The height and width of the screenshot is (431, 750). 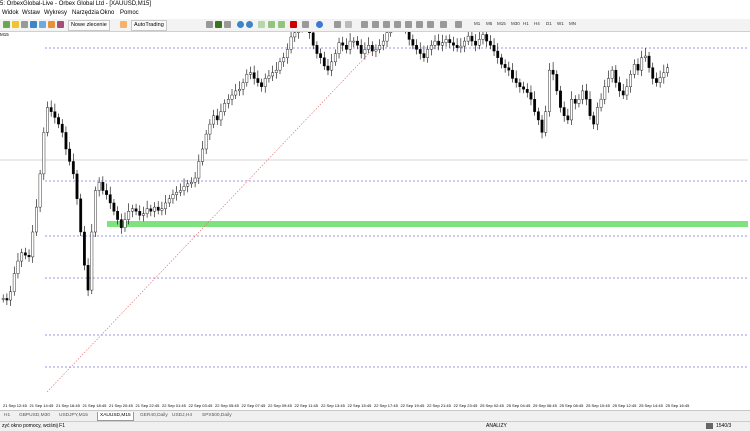 I want to click on arrows-icon, so click(x=443, y=24).